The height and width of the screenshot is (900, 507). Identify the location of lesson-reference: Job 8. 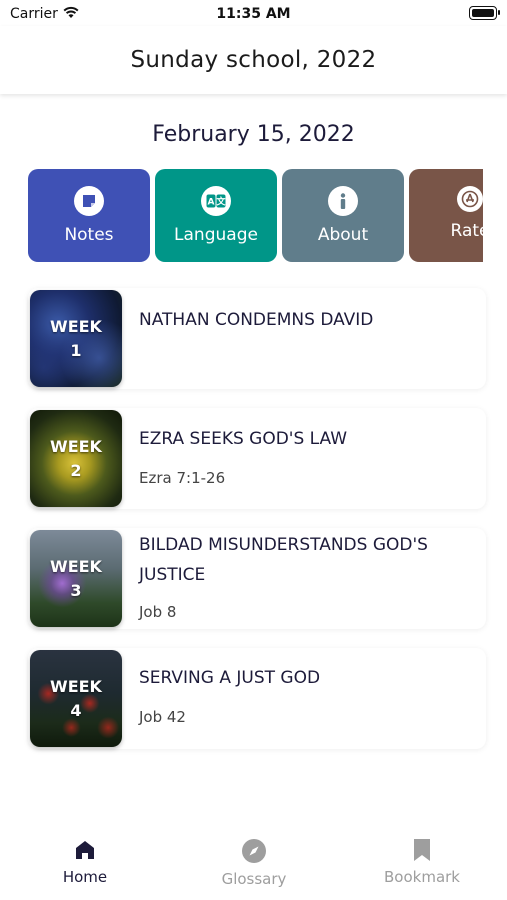
(158, 612).